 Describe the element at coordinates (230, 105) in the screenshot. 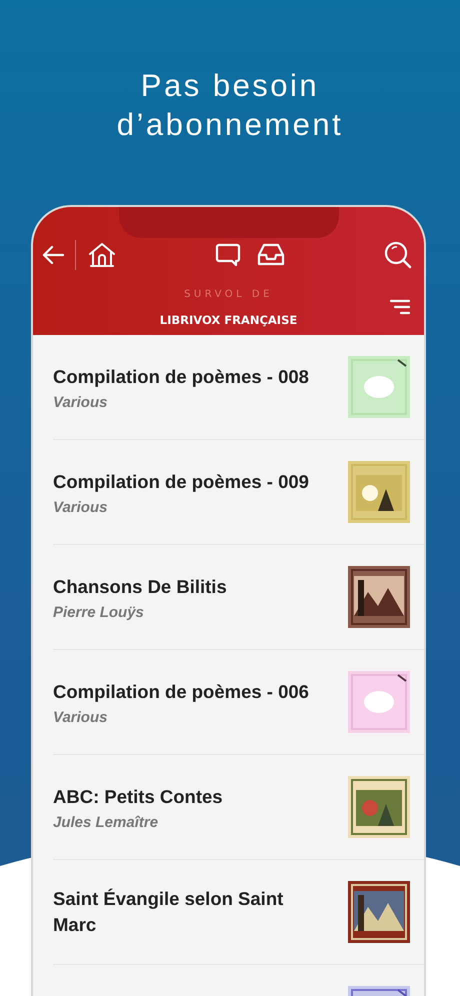

I see `headline: Pas besoin d’abonnement` at that location.